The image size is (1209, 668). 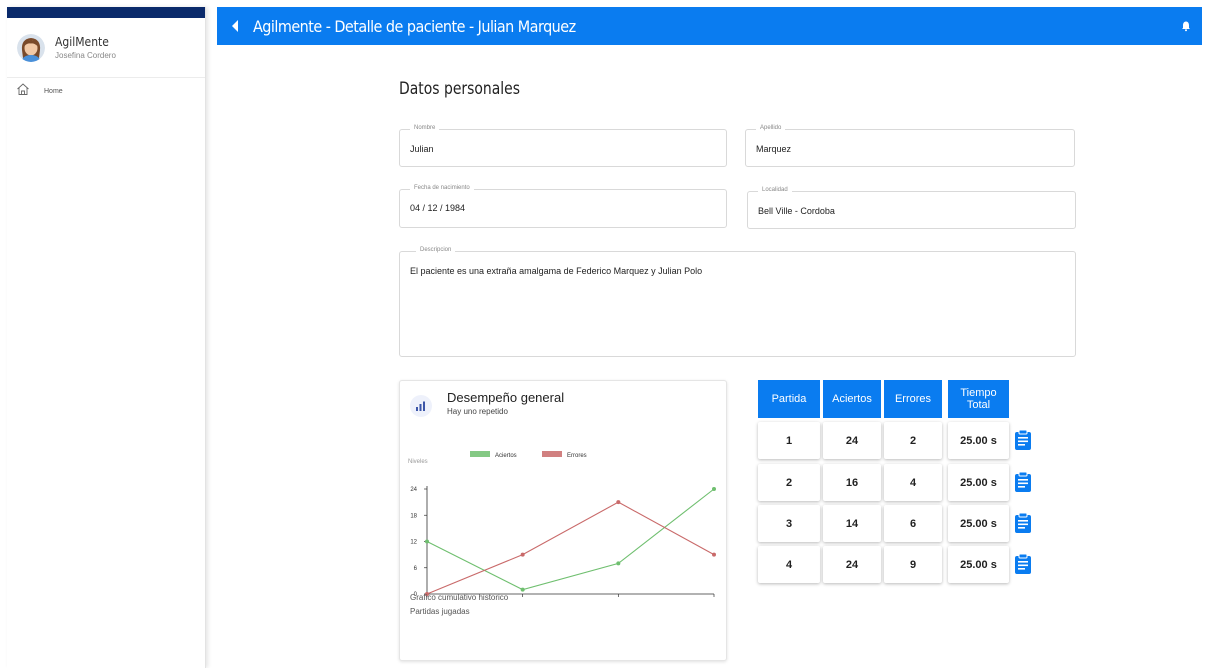 What do you see at coordinates (789, 482) in the screenshot?
I see `cell-partida: 2` at bounding box center [789, 482].